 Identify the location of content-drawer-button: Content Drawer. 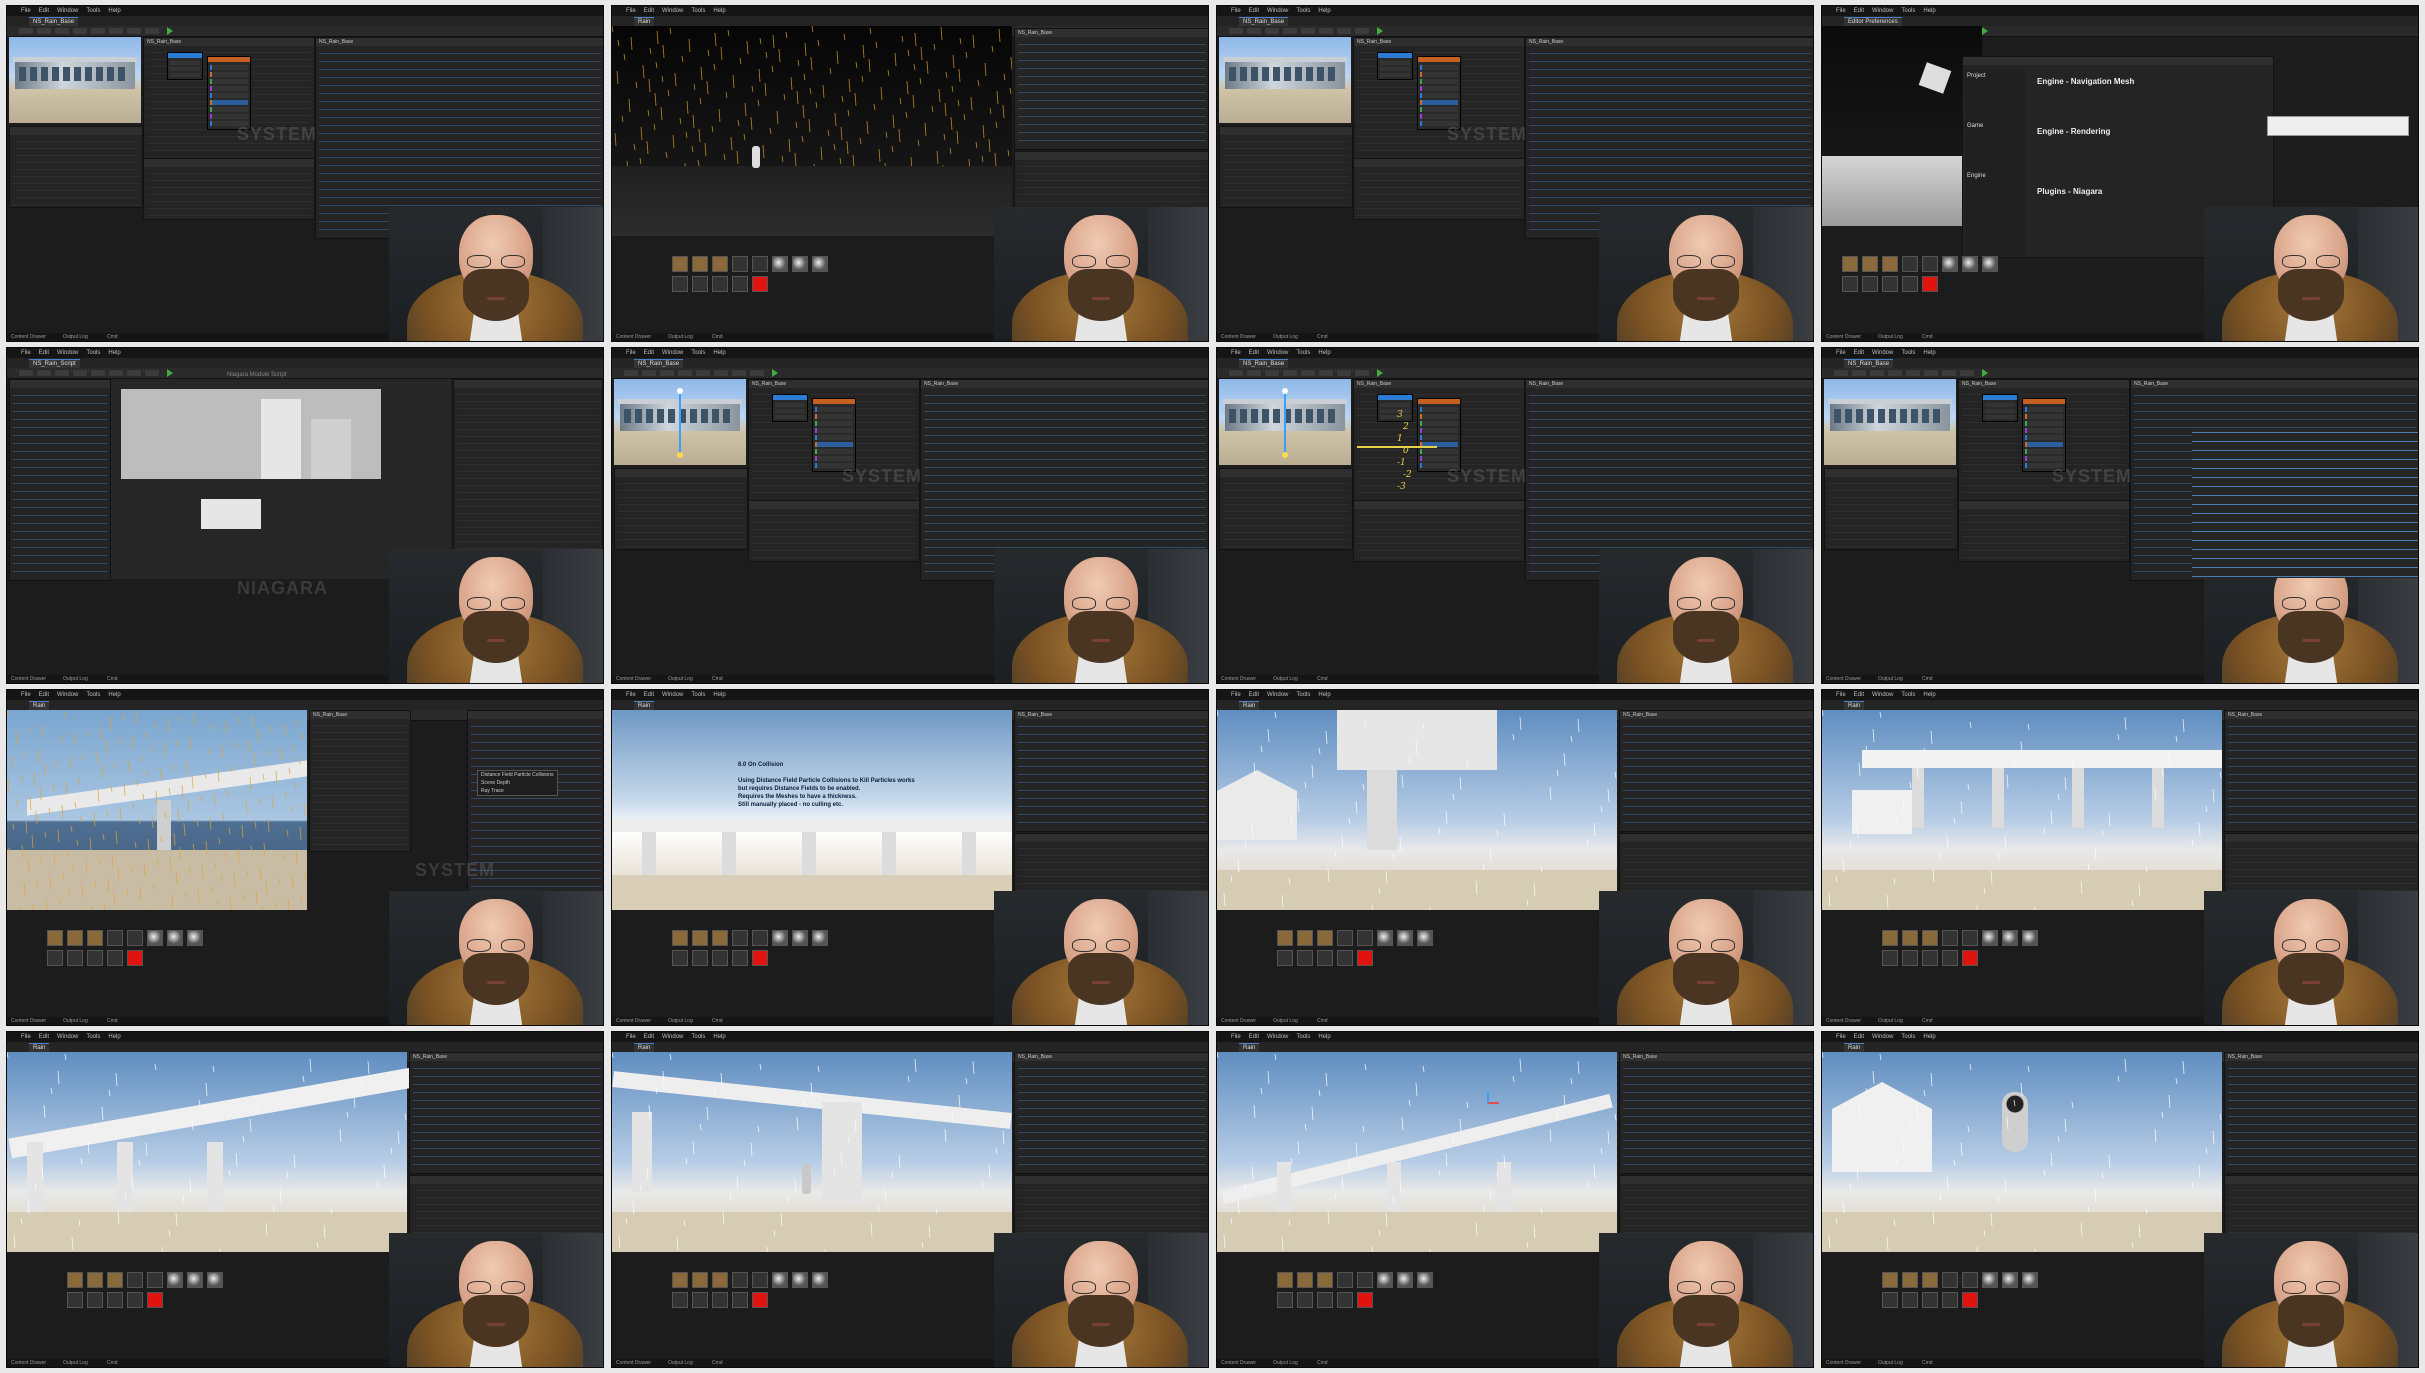
(1843, 1363).